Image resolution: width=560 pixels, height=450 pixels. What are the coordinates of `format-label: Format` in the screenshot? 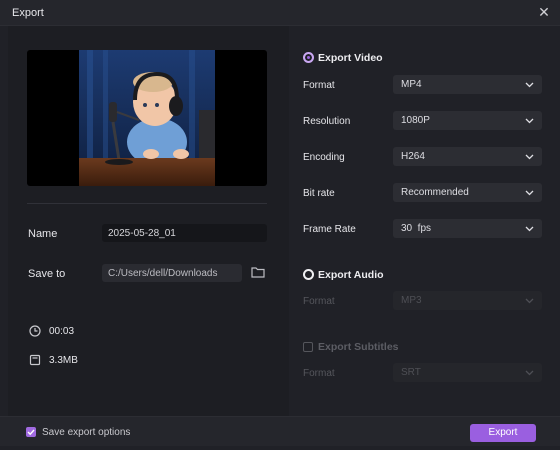 It's located at (319, 85).